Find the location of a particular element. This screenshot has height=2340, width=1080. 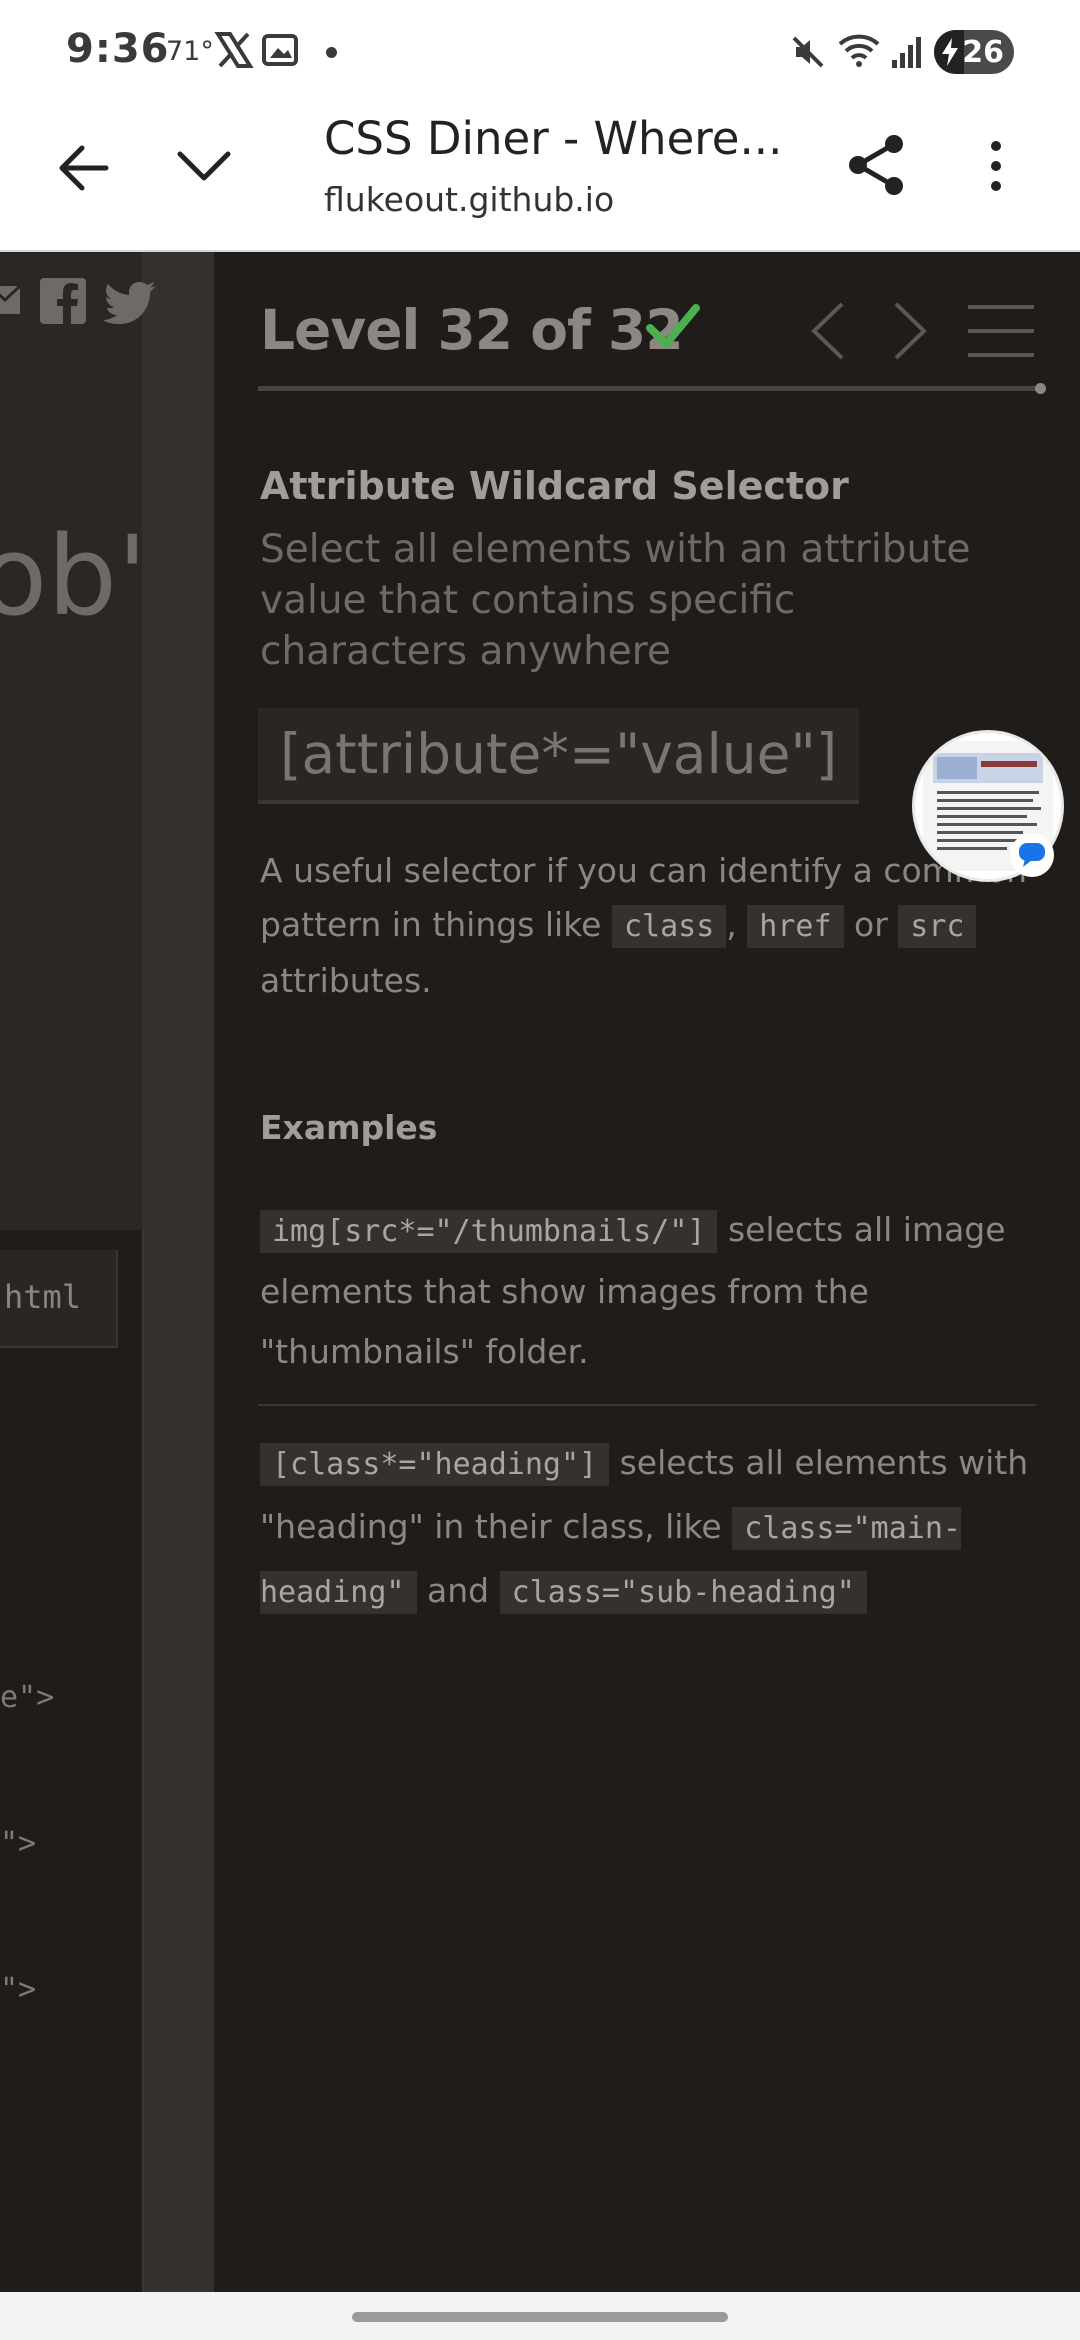

selector-syntax-box: [attribute*="value"] is located at coordinates (559, 756).